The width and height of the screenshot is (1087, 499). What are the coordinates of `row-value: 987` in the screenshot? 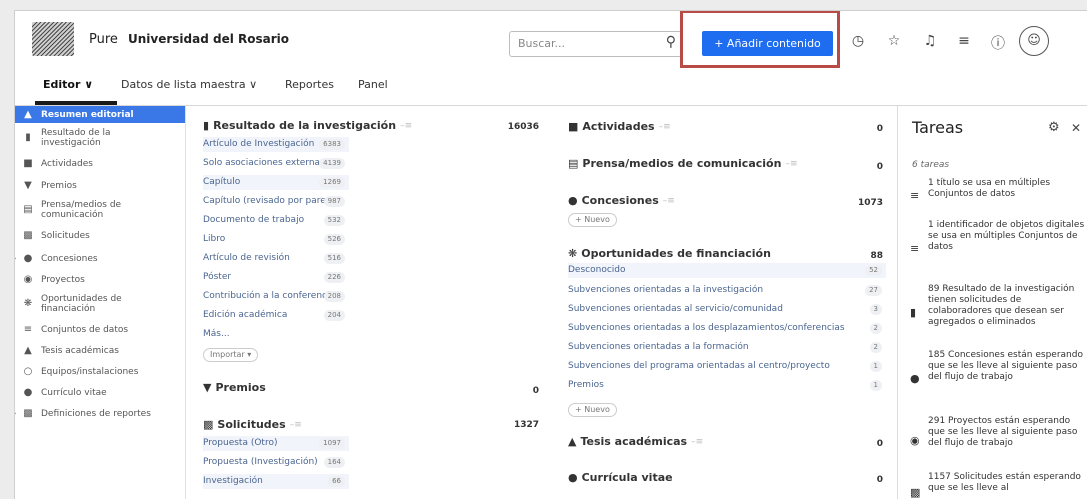 It's located at (334, 201).